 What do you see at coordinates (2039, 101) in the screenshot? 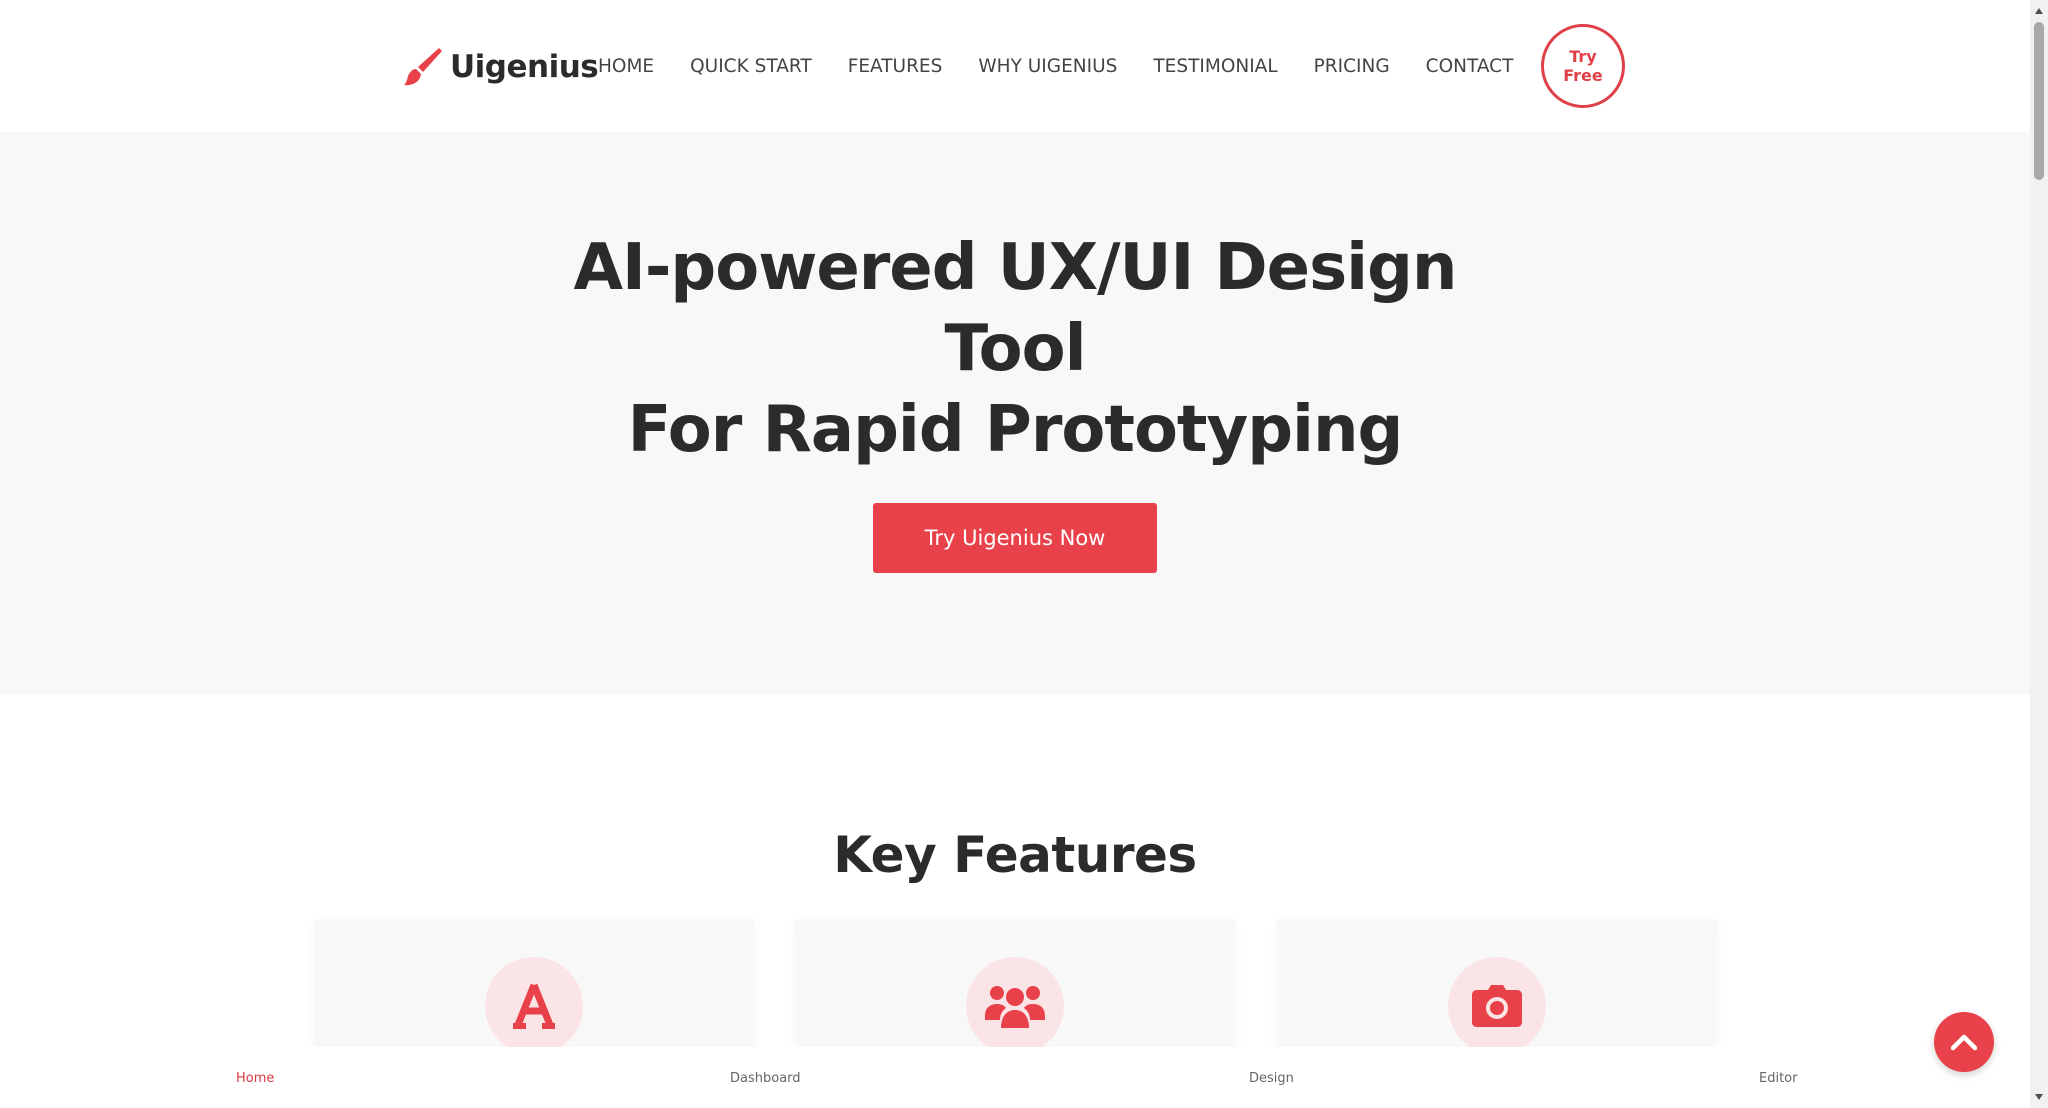
I see `scrollbar-thumb` at bounding box center [2039, 101].